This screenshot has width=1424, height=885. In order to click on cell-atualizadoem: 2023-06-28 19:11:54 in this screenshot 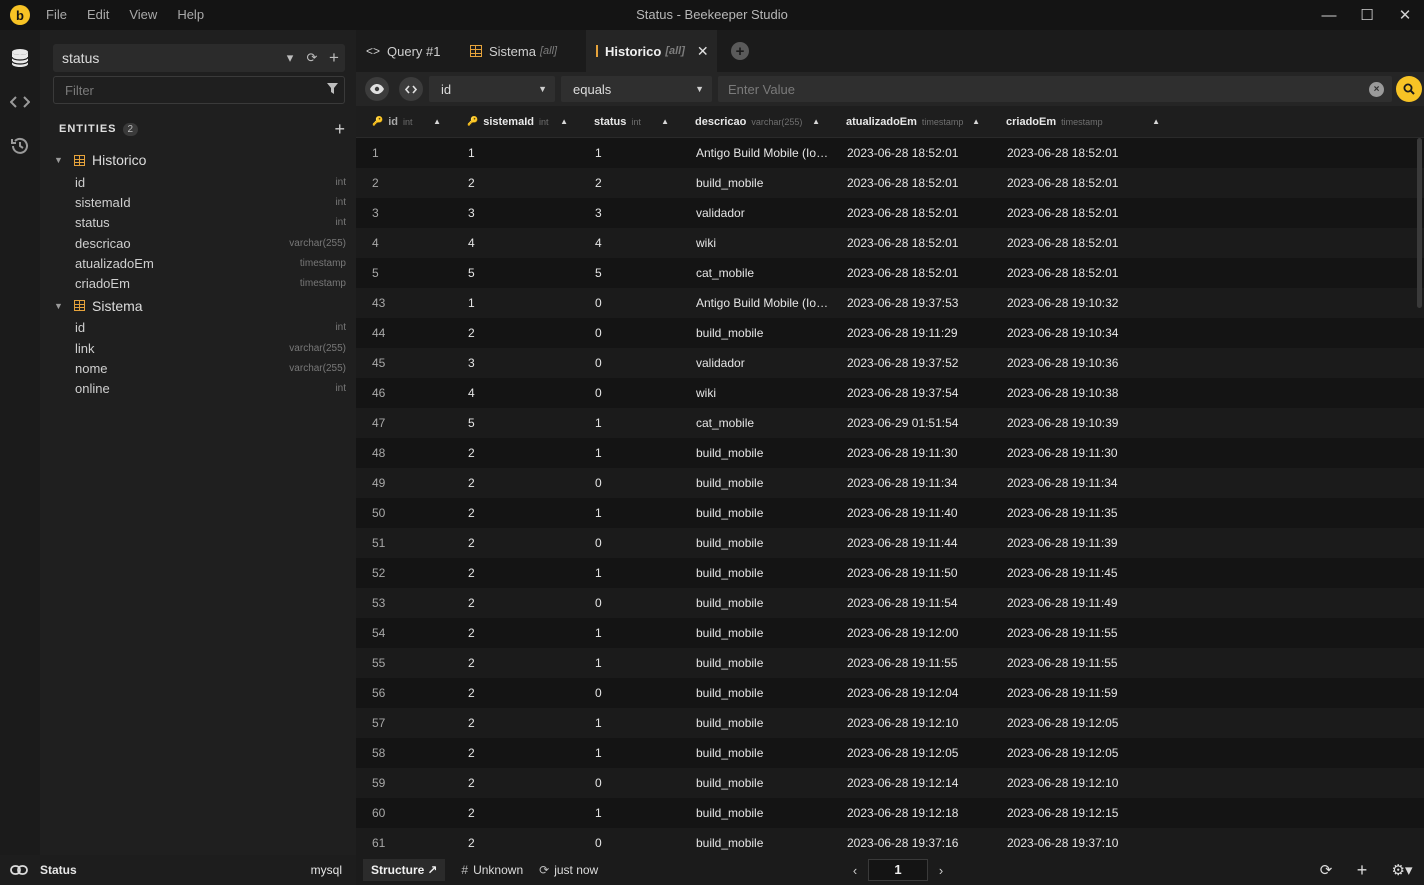, I will do `click(910, 603)`.